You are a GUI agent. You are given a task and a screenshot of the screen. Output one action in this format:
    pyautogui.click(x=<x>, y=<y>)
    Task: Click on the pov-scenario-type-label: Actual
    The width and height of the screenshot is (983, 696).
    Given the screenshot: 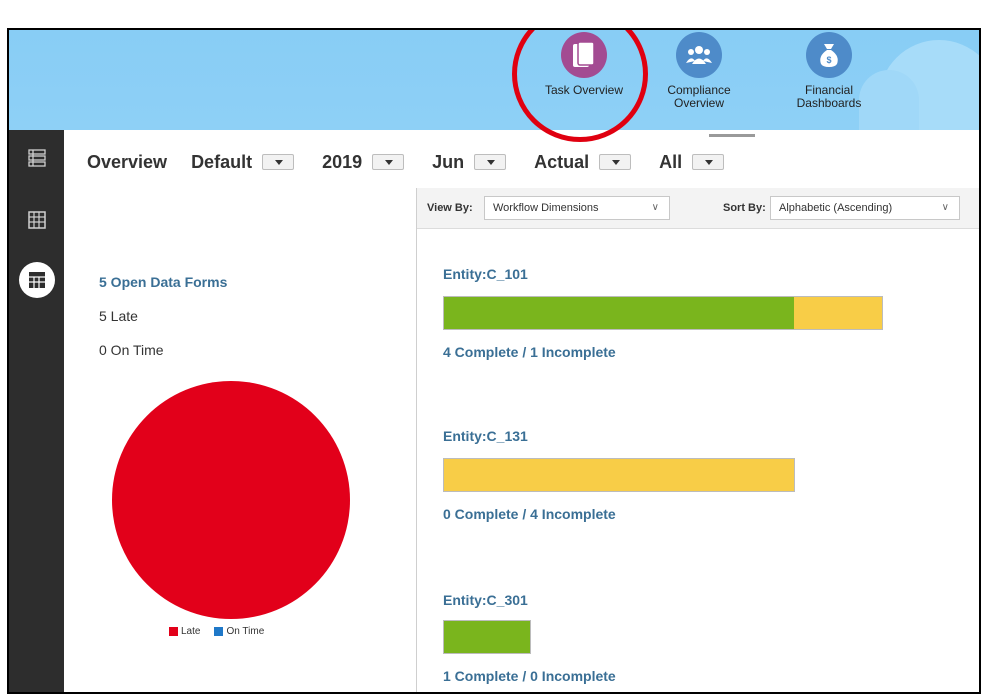 What is the action you would take?
    pyautogui.click(x=562, y=161)
    